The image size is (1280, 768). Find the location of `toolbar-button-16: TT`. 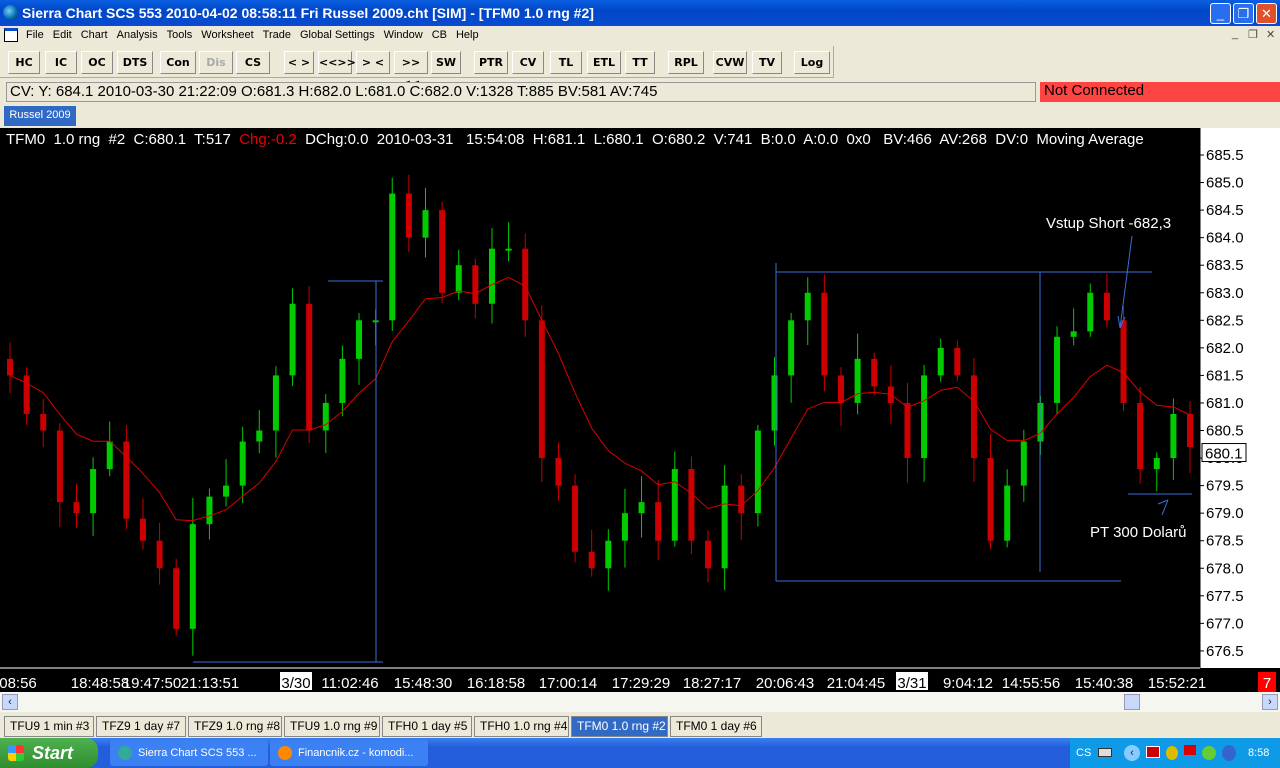

toolbar-button-16: TT is located at coordinates (640, 62).